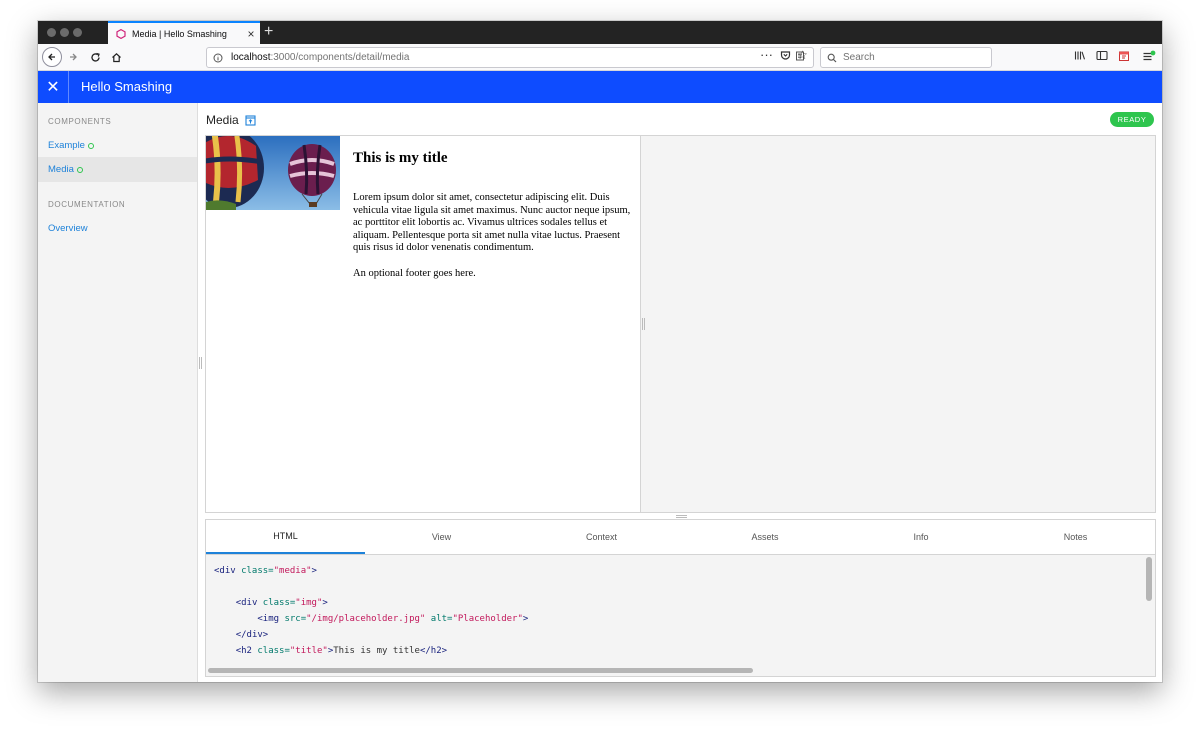 The width and height of the screenshot is (1200, 735). What do you see at coordinates (802, 55) in the screenshot?
I see `bookmark-star-icon: ☆` at bounding box center [802, 55].